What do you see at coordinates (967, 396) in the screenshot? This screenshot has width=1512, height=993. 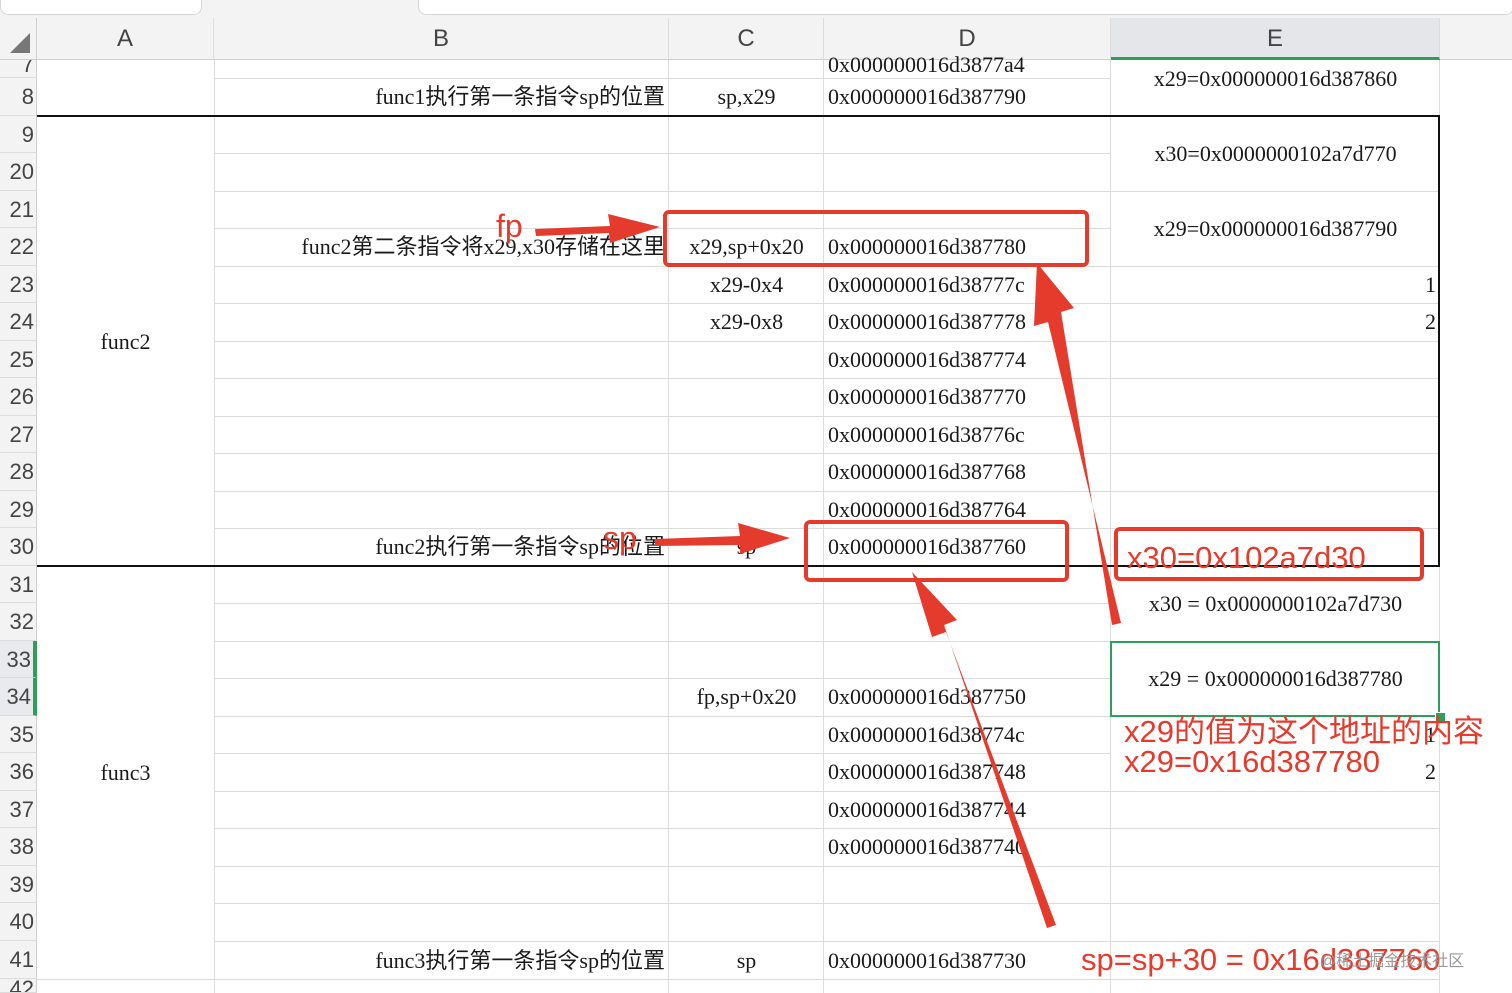 I see `cell-d26: 0x000000016d387770` at bounding box center [967, 396].